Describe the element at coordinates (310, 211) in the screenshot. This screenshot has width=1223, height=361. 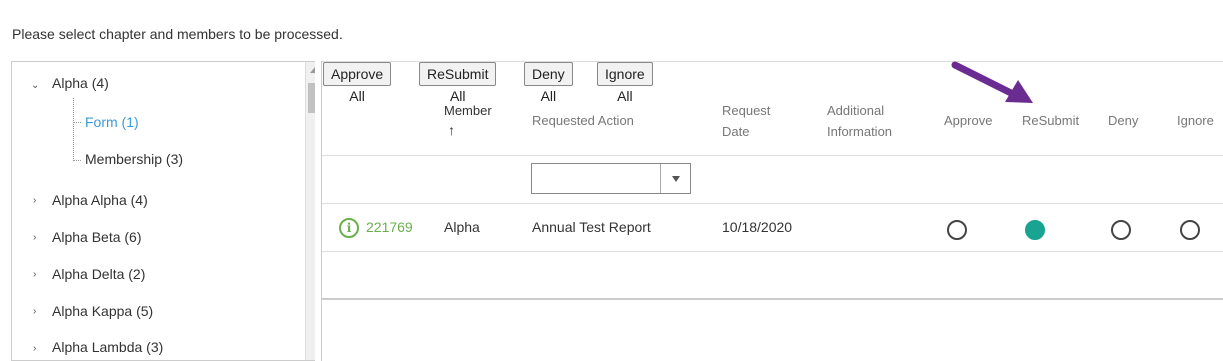
I see `tree-scrollbar` at that location.